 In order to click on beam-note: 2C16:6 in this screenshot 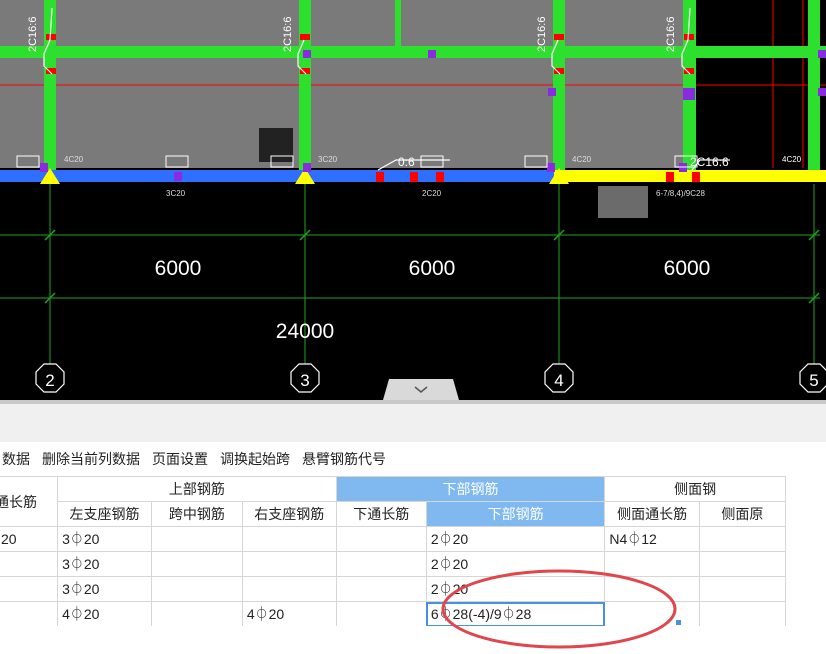, I will do `click(709, 162)`.